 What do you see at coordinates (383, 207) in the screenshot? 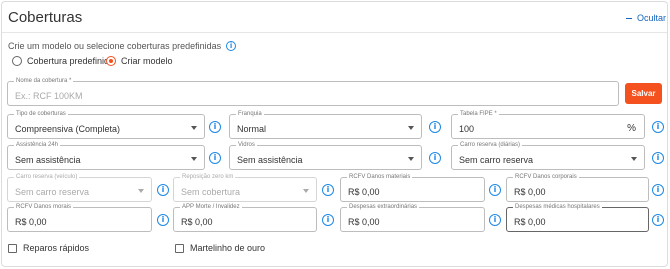
I see `extra-expenses-label: Despesas extraordinárias` at bounding box center [383, 207].